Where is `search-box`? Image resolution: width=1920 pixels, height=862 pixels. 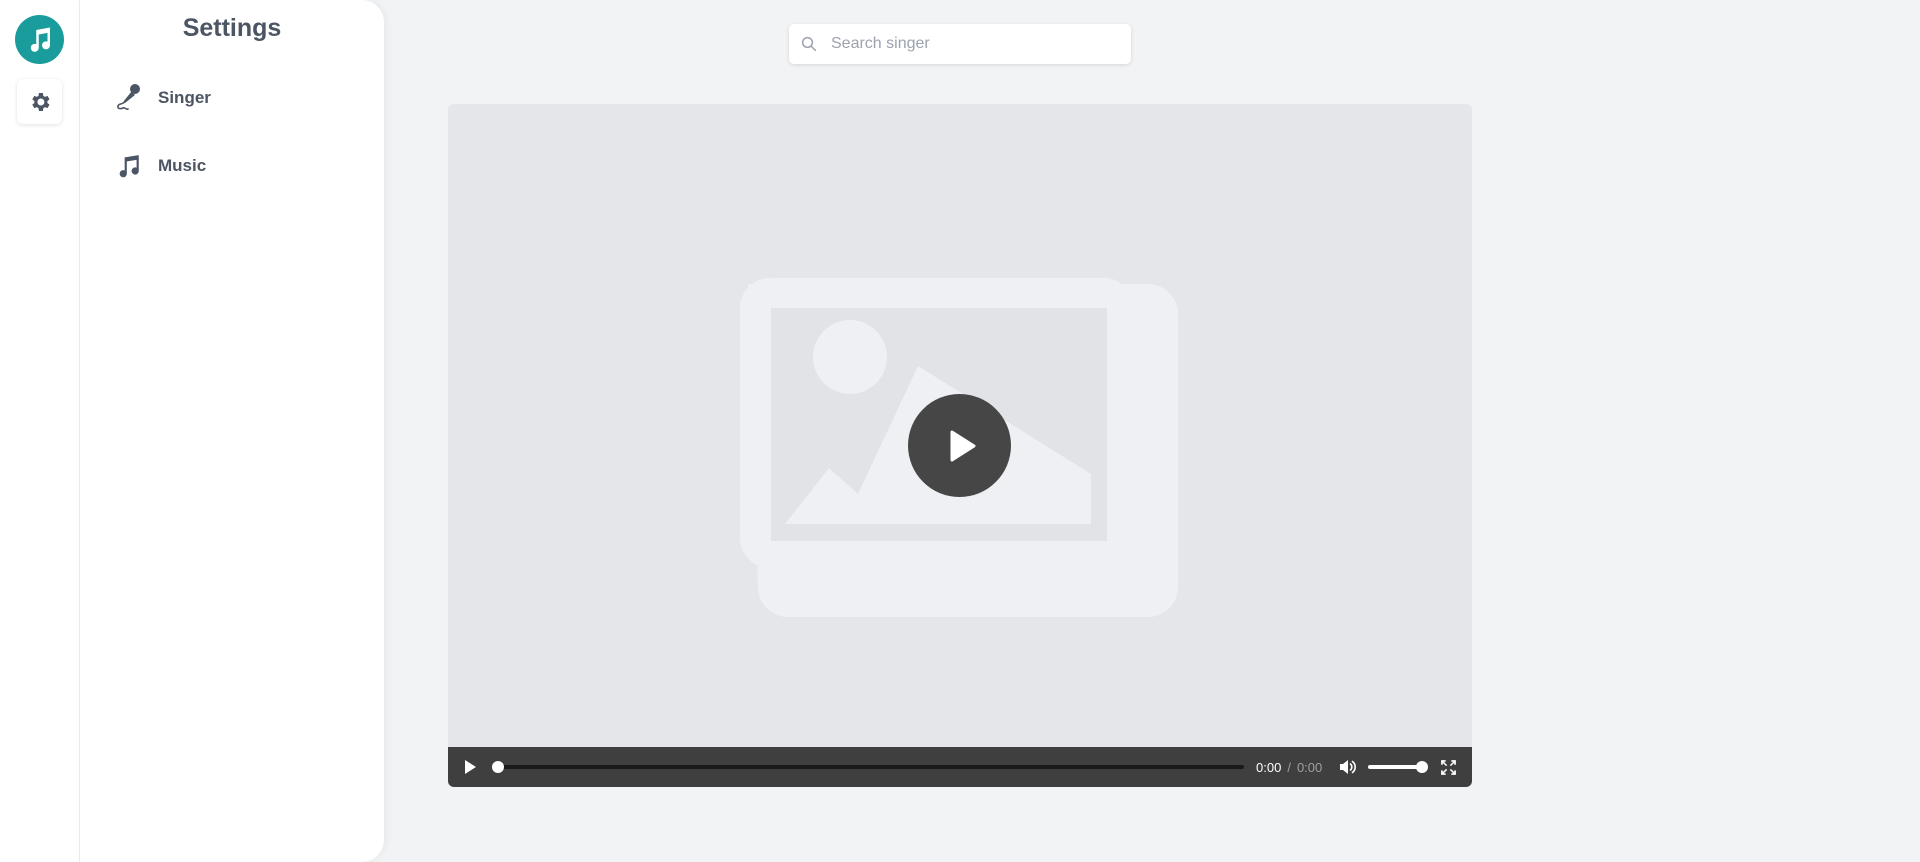
search-box is located at coordinates (960, 44).